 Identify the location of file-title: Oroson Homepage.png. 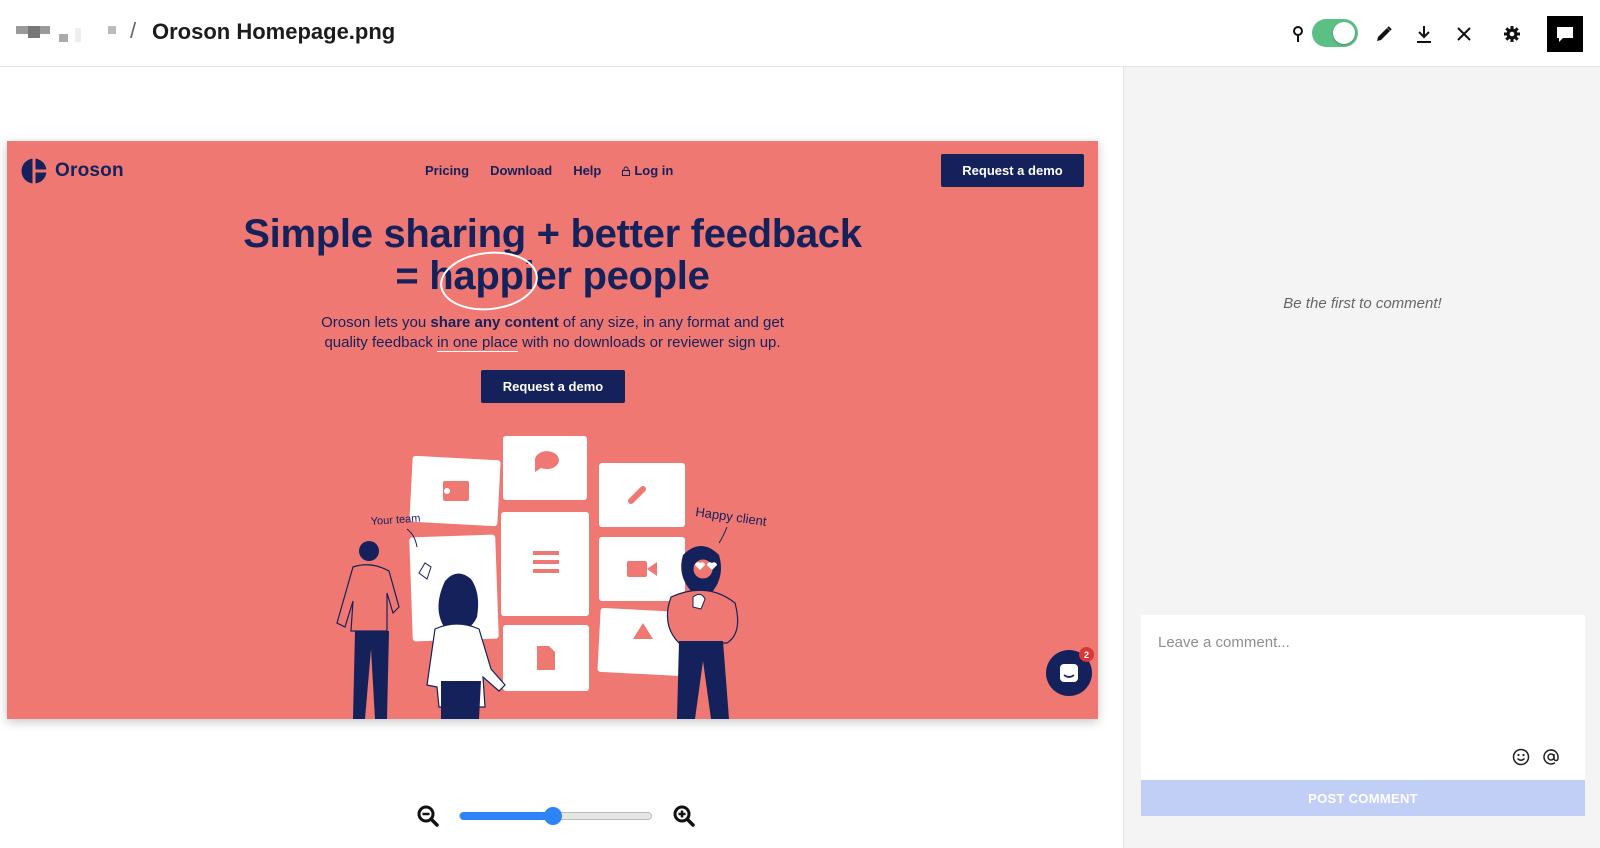
(274, 31).